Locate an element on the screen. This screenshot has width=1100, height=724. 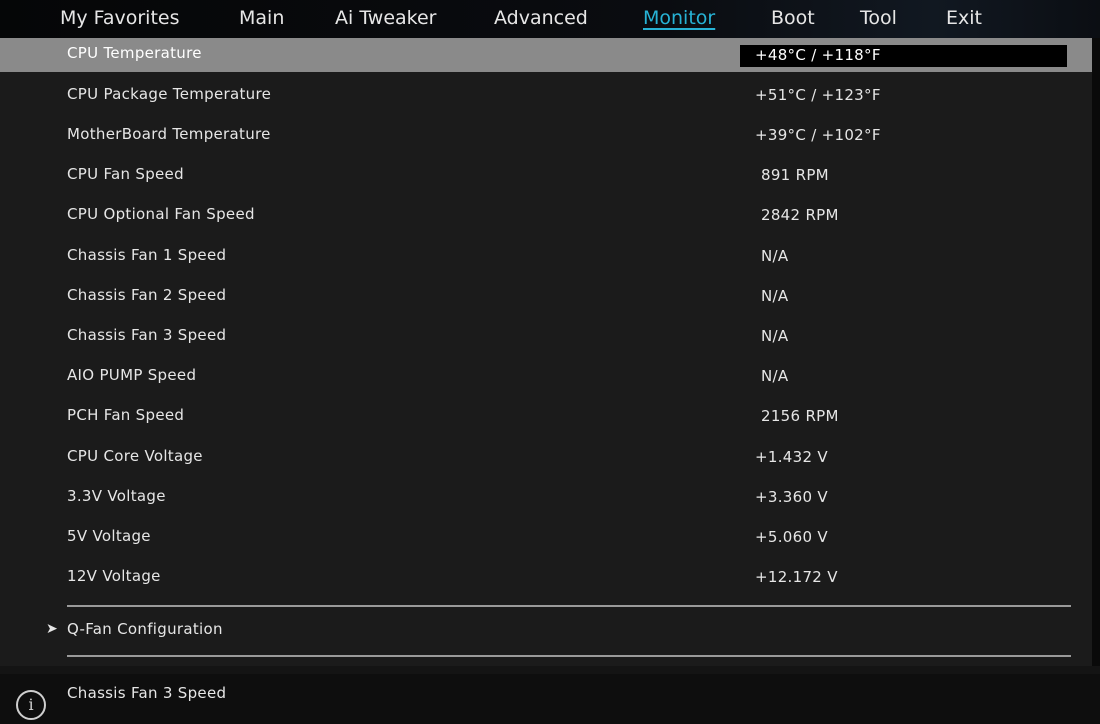
tab-tool: Tool is located at coordinates (878, 19).